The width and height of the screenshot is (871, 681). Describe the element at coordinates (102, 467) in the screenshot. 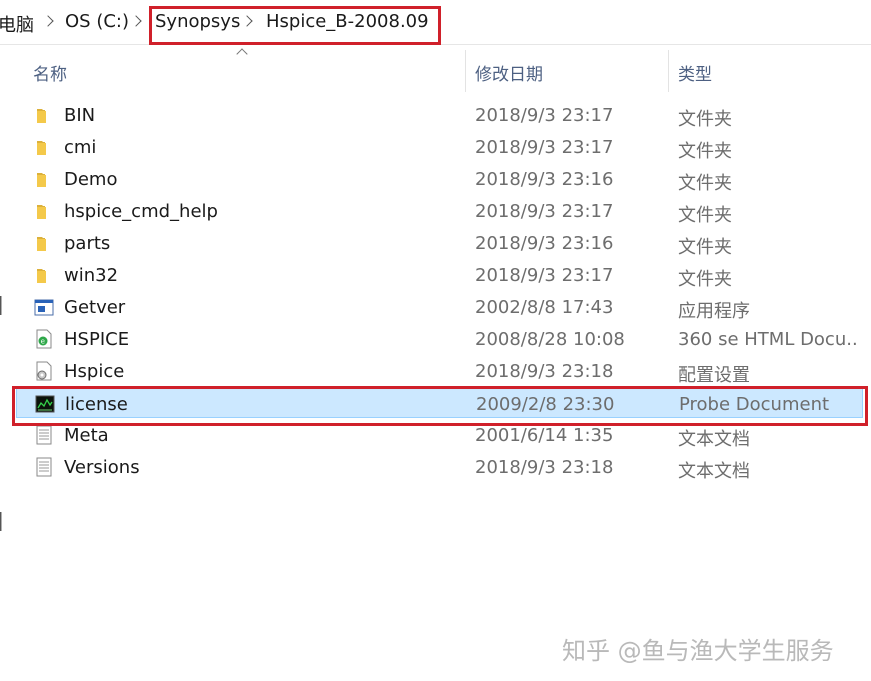

I see `file-name: Versions` at that location.